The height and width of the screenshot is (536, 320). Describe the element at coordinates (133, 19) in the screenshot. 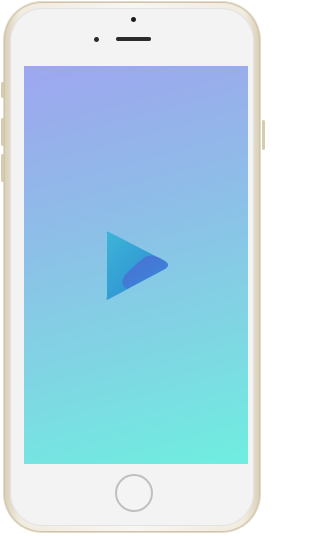

I see `front-camera` at that location.